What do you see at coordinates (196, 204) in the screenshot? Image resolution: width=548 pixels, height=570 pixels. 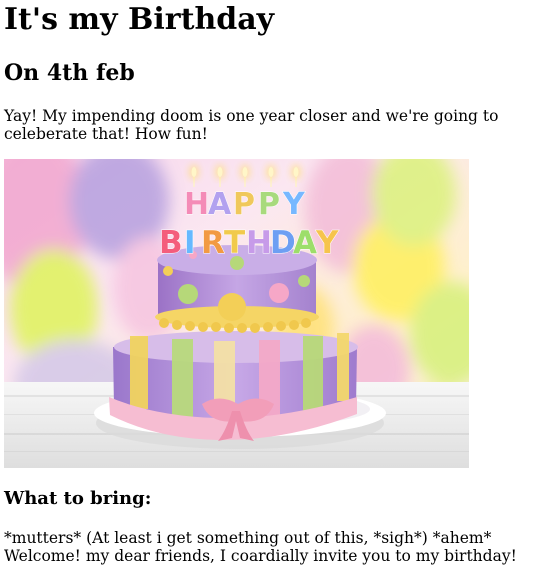 I see `cake-letter-h: H` at bounding box center [196, 204].